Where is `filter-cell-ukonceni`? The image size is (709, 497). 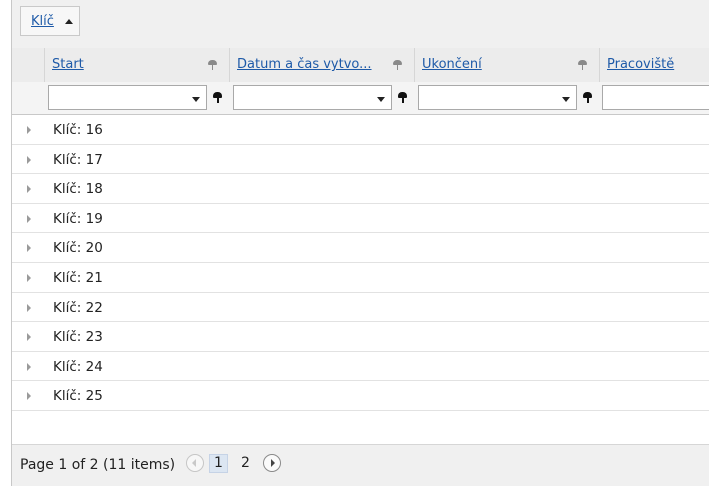
filter-cell-ukonceni is located at coordinates (507, 98).